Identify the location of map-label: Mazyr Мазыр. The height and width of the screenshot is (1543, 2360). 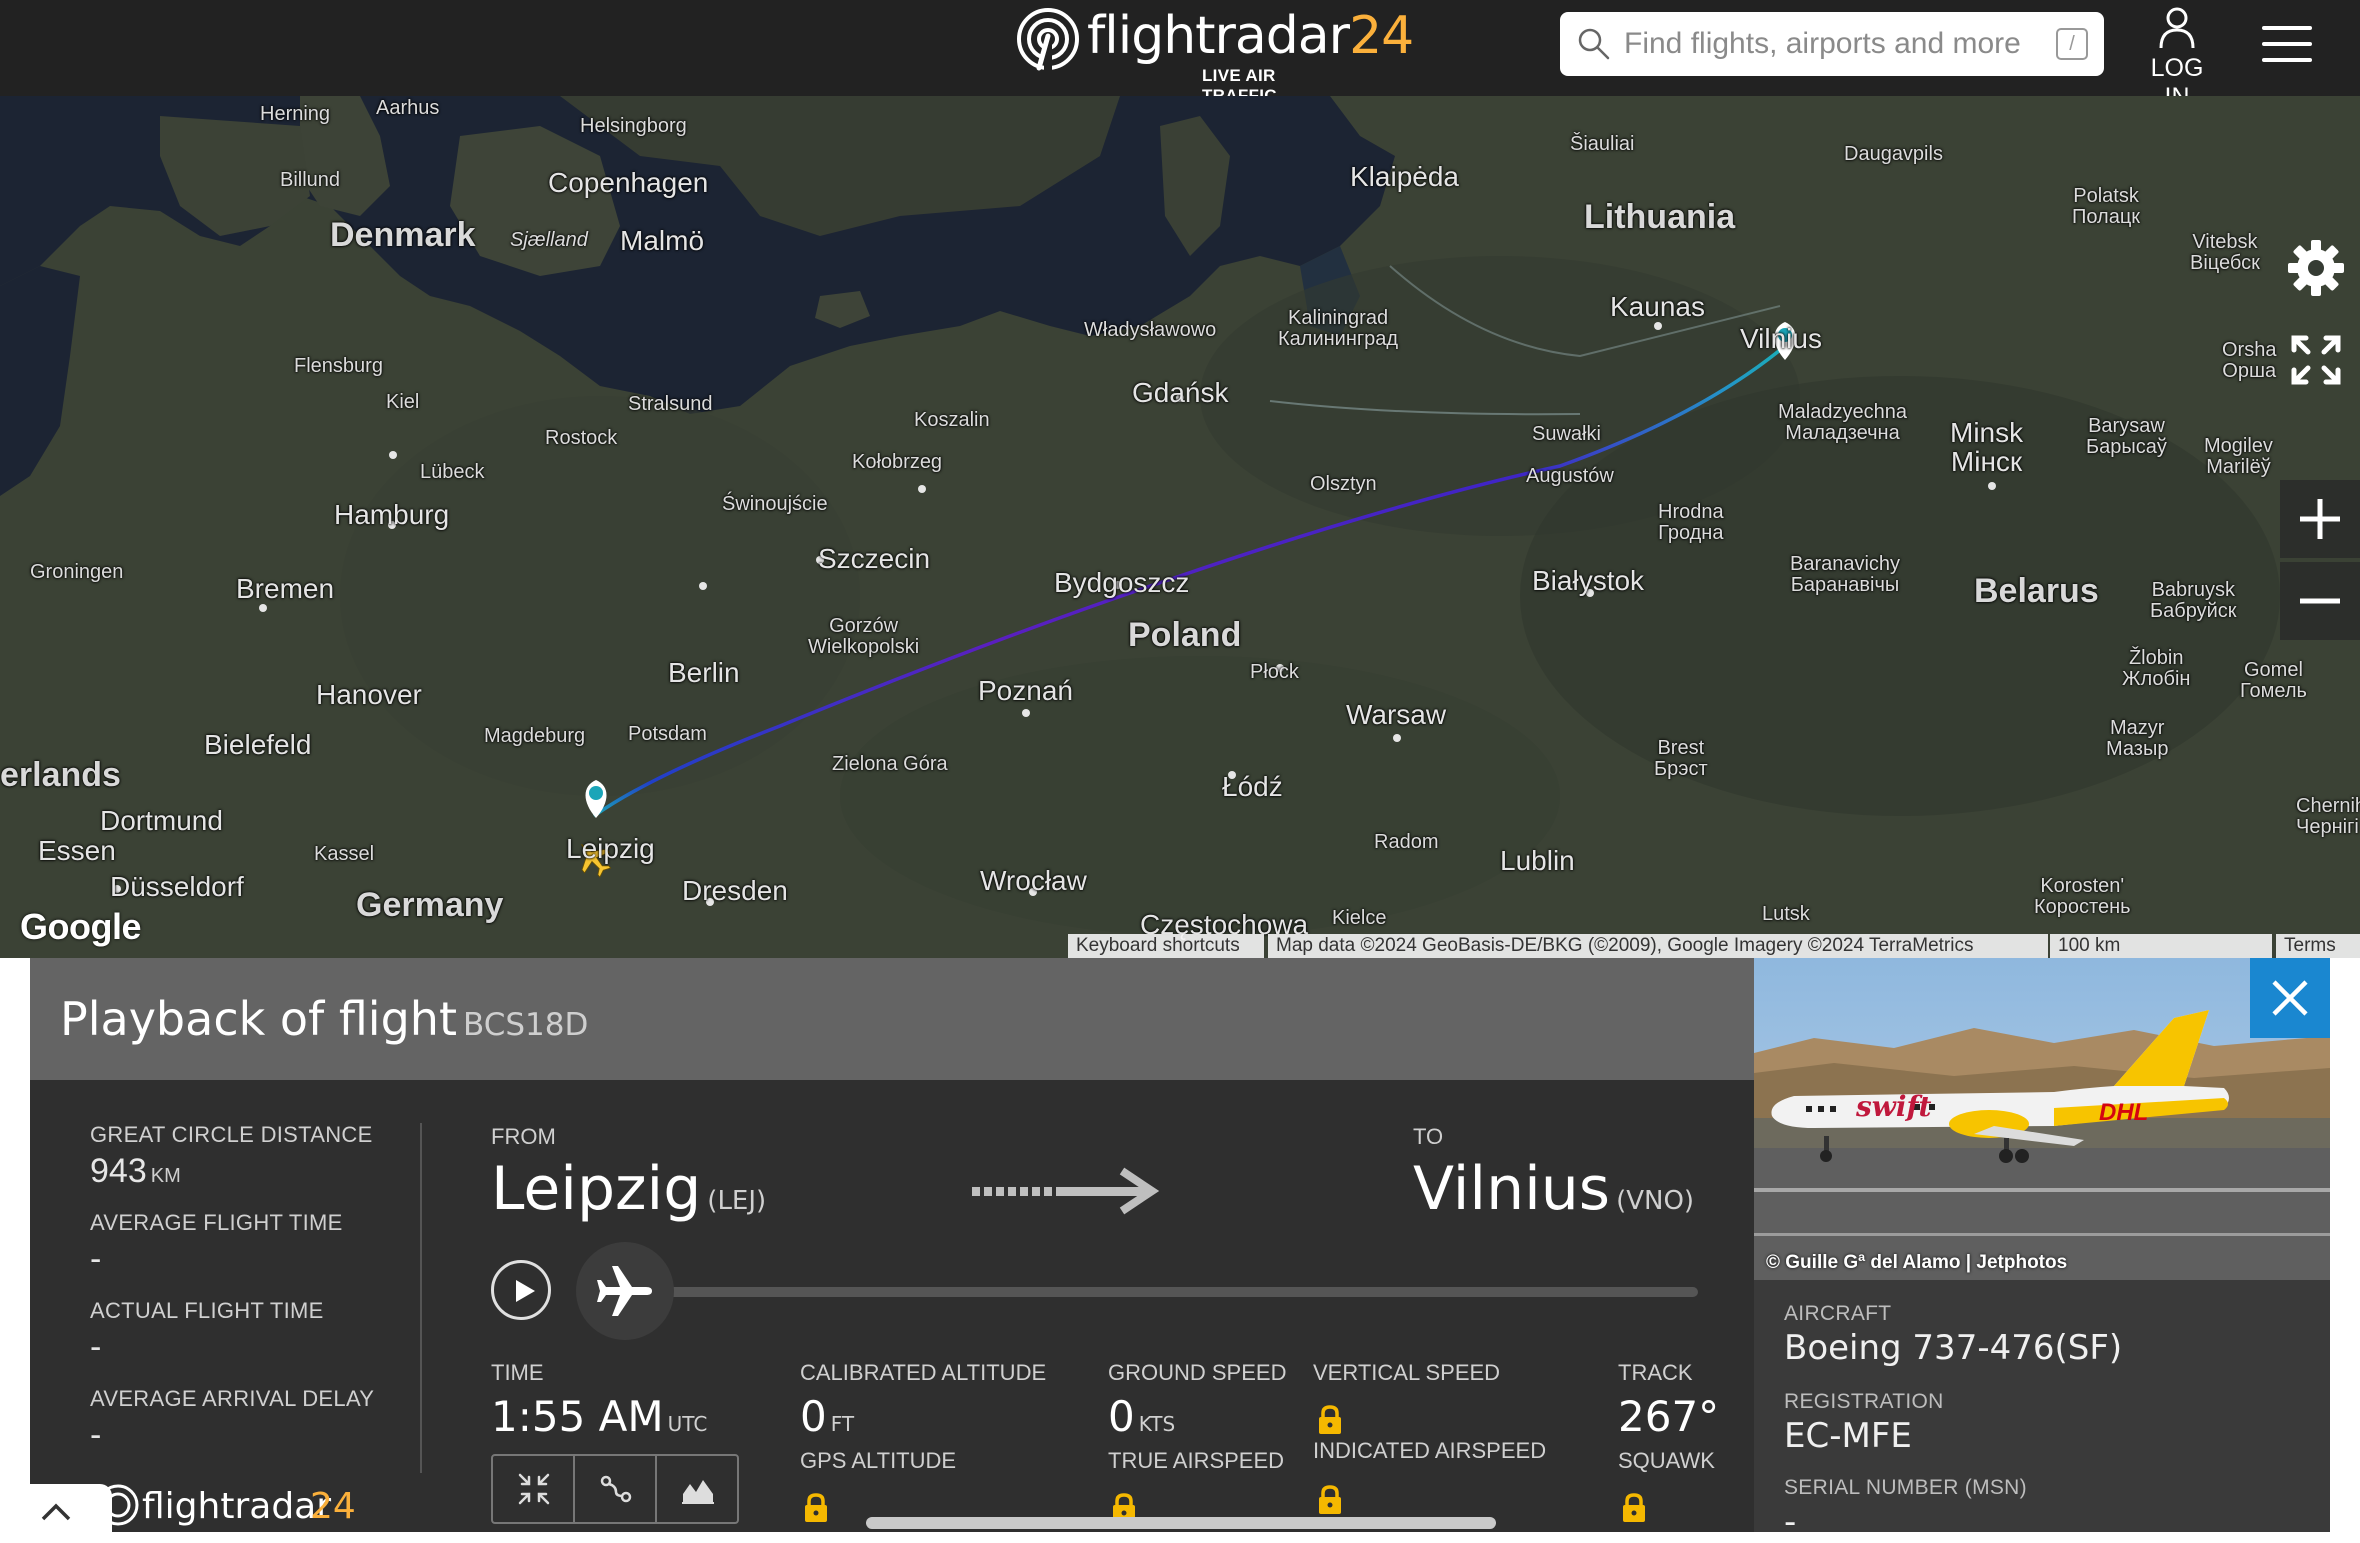
(2137, 738).